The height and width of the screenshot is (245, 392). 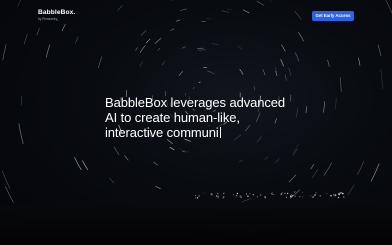 What do you see at coordinates (172, 117) in the screenshot?
I see `hero-line-2: AI to create human-like,` at bounding box center [172, 117].